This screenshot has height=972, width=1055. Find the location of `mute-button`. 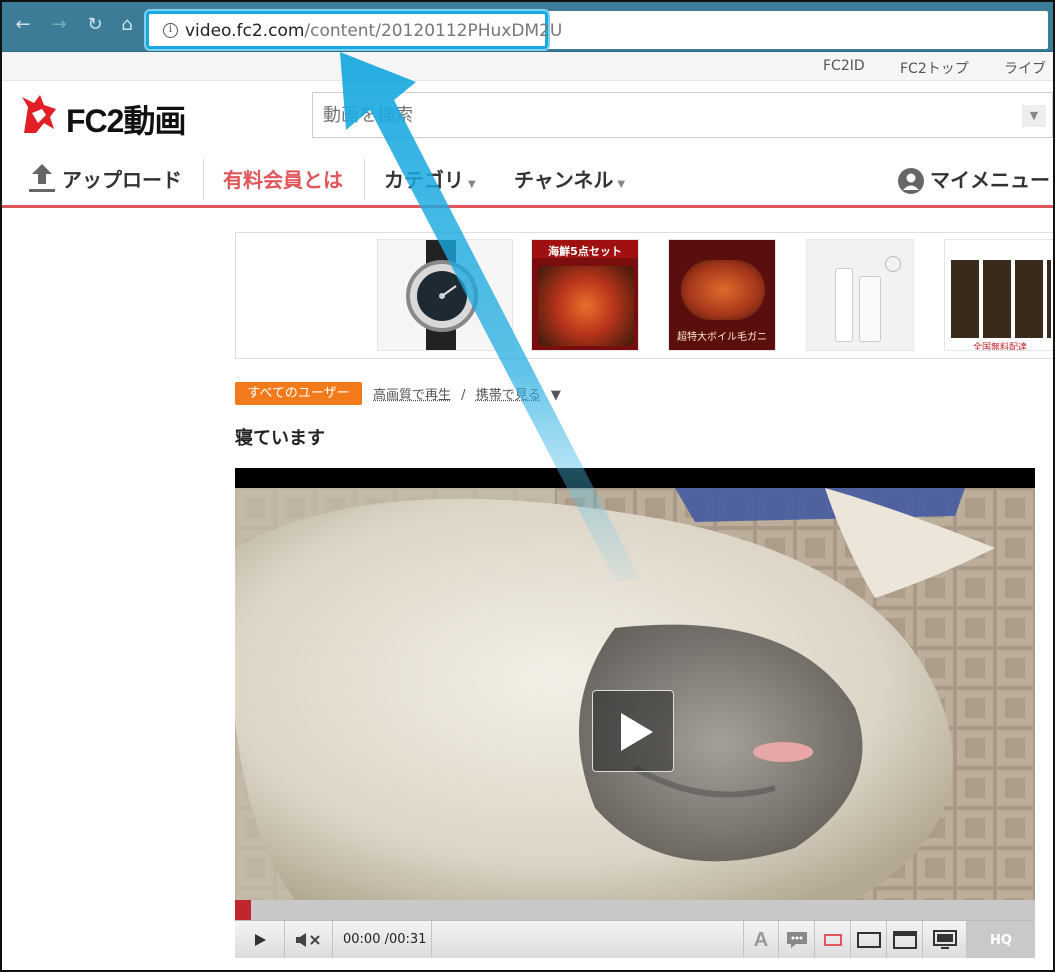

mute-button is located at coordinates (309, 939).